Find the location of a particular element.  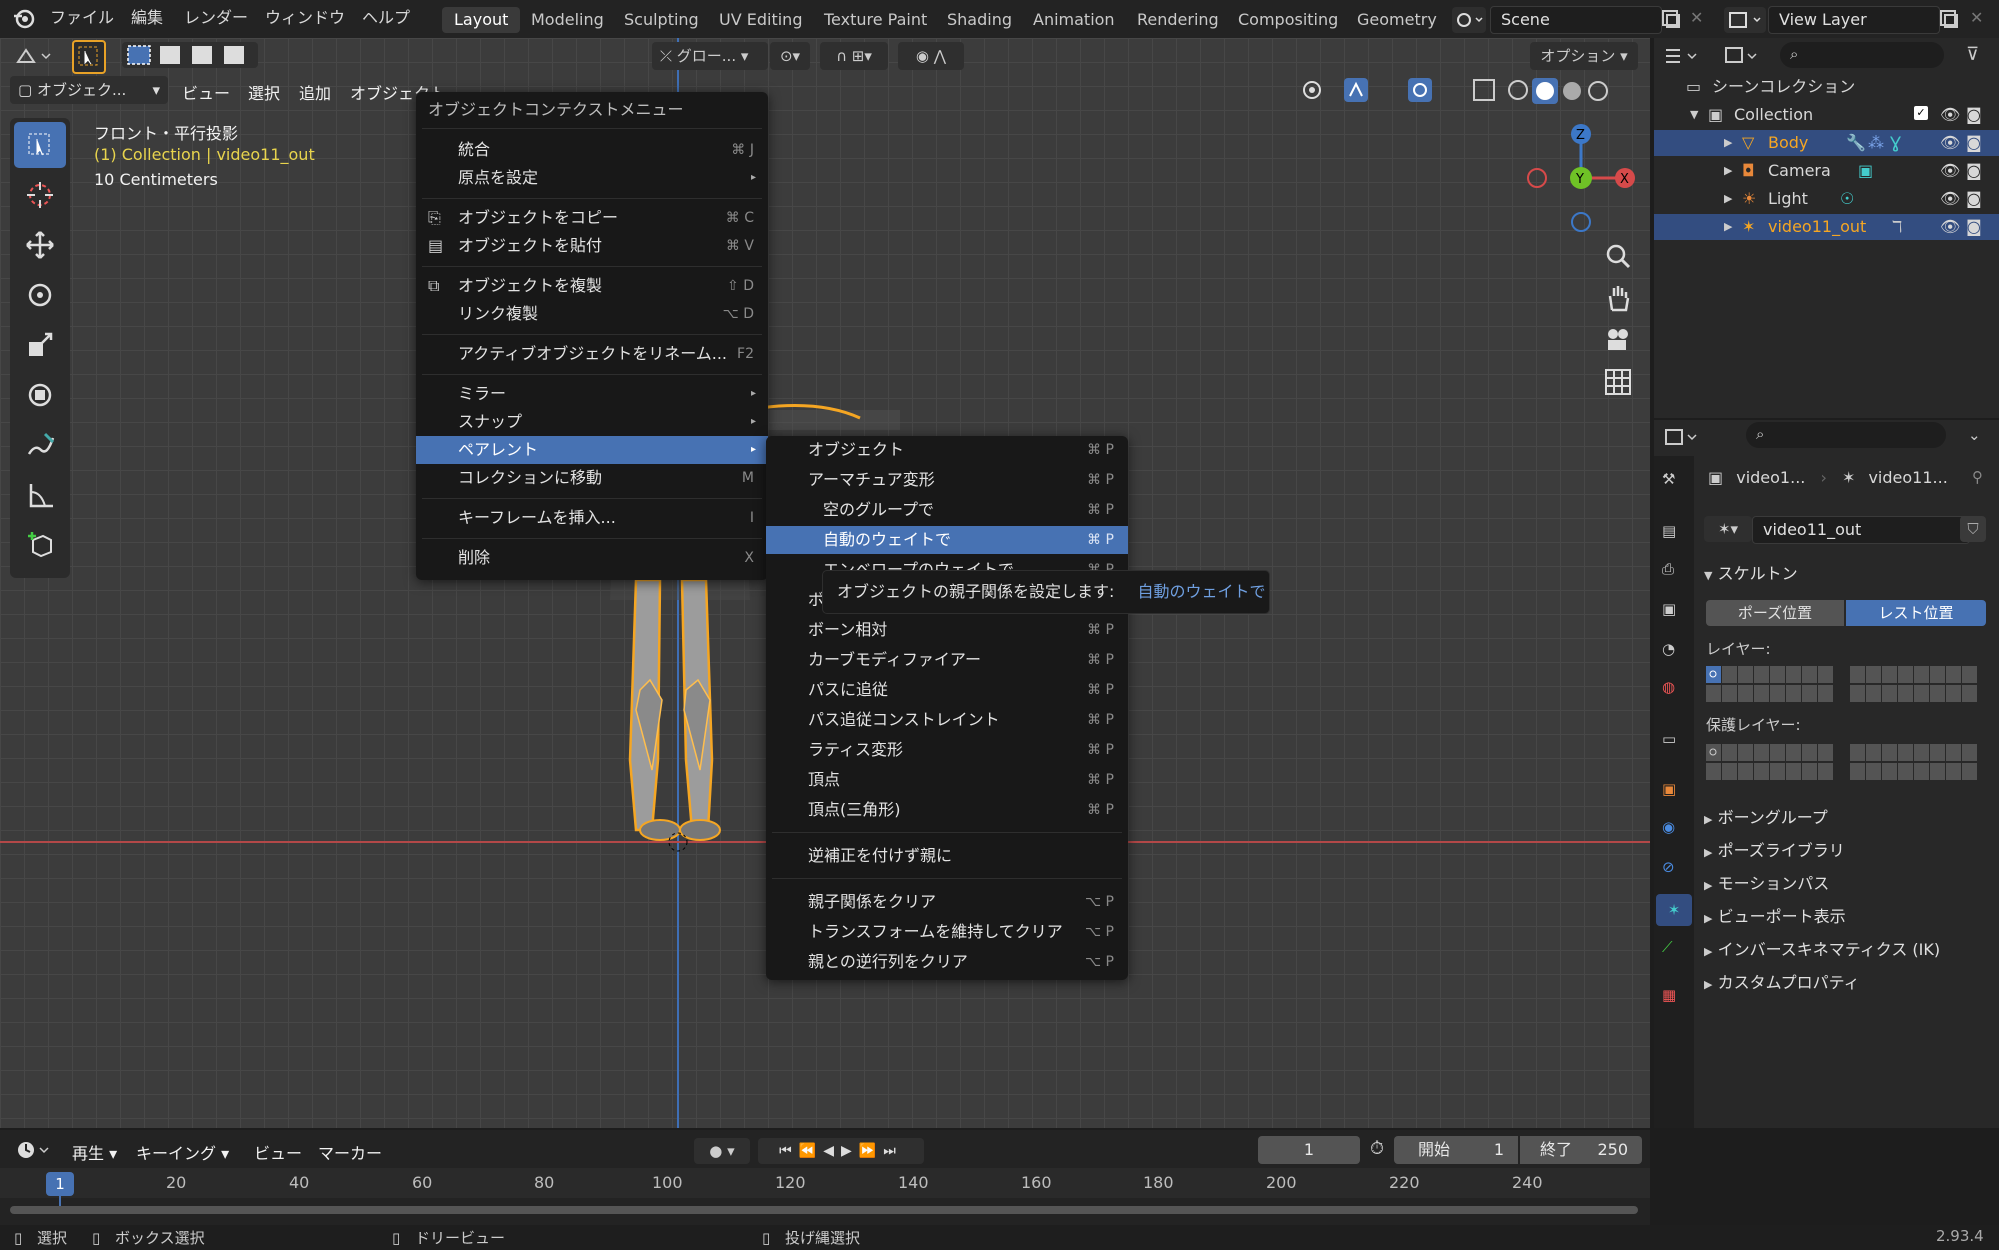

tab-uv-editing: UV Editing is located at coordinates (760, 20).